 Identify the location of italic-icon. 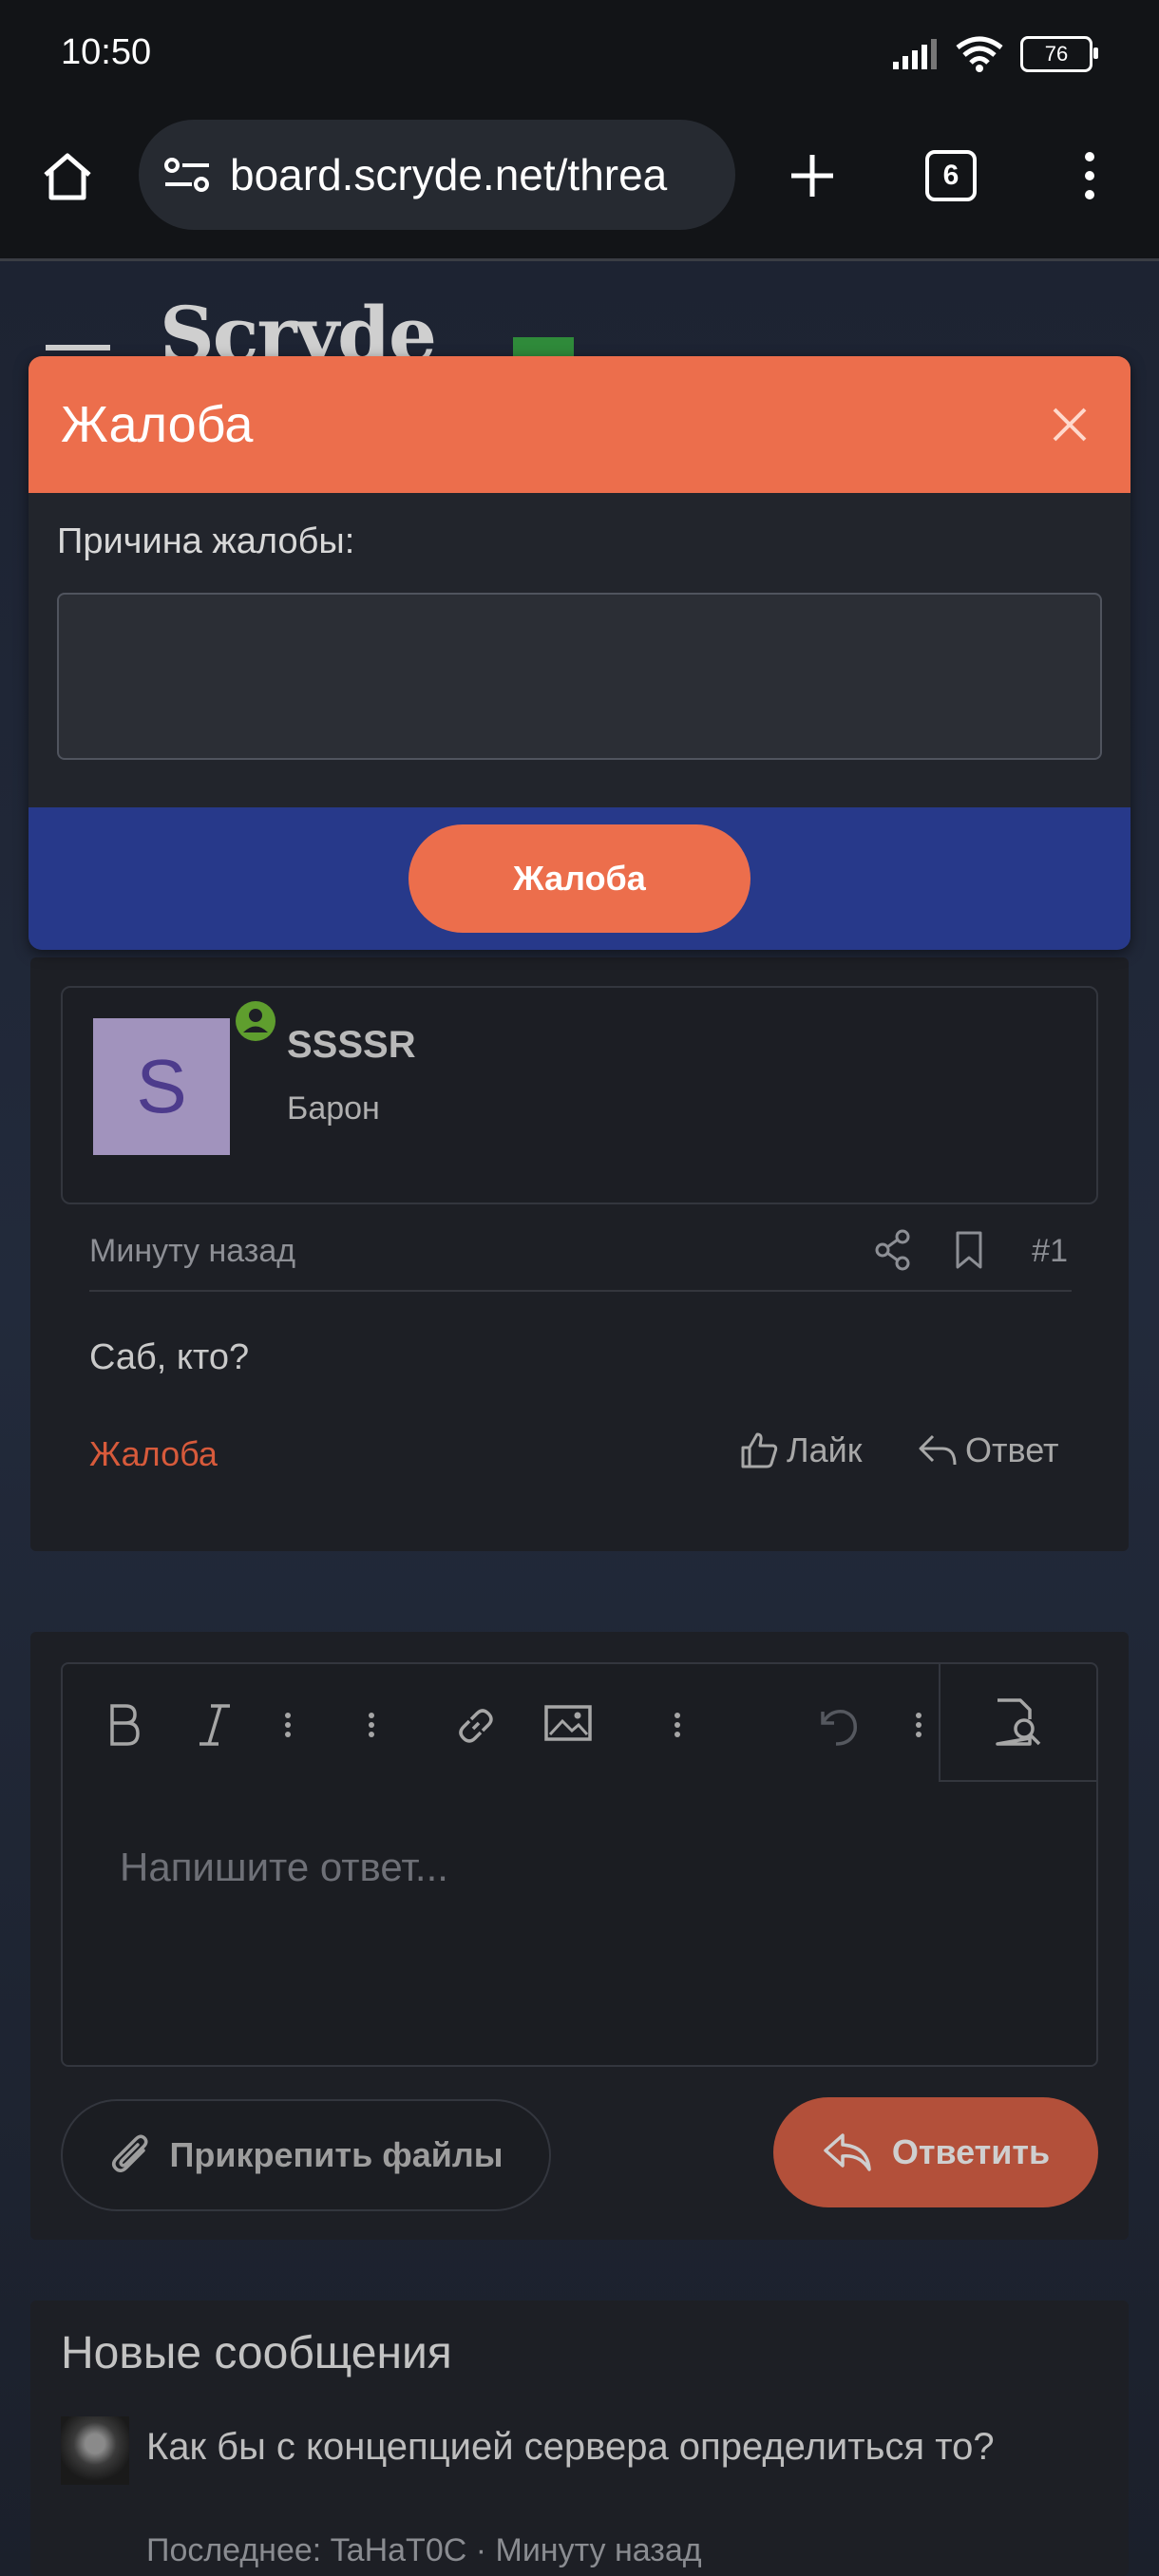
(215, 1725).